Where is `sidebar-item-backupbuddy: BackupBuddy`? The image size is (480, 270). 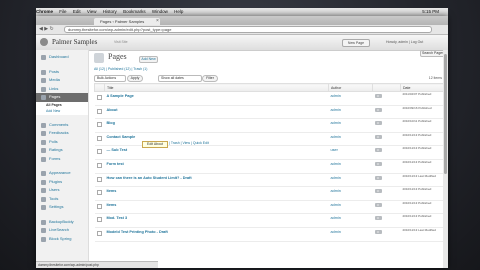 sidebar-item-backupbuddy: BackupBuddy is located at coordinates (62, 222).